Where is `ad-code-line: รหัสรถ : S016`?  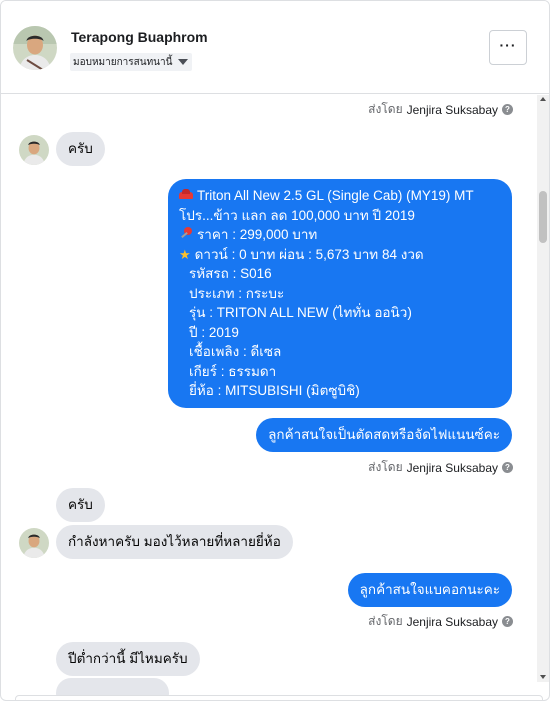 ad-code-line: รหัสรถ : S016 is located at coordinates (230, 273).